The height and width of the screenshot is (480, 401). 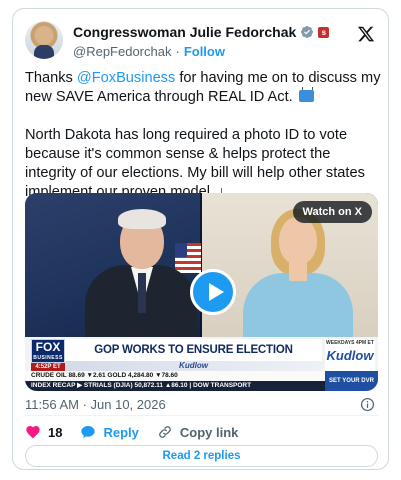 I want to click on fox-business-logo: FOX BUSINESS, so click(x=48, y=351).